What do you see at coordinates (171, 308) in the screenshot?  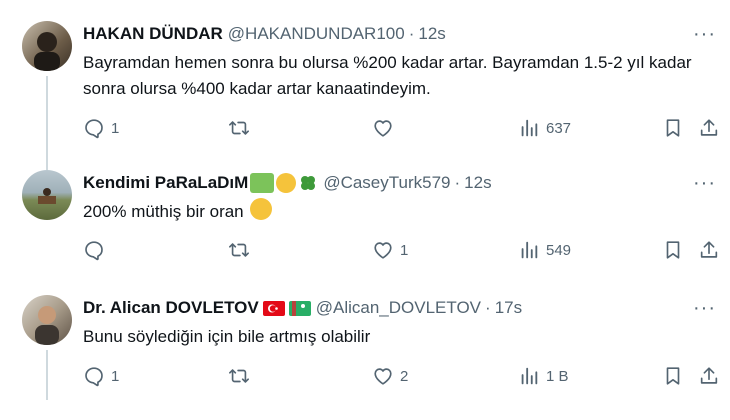 I see `author-name: Dr. Alican DOVLETOV` at bounding box center [171, 308].